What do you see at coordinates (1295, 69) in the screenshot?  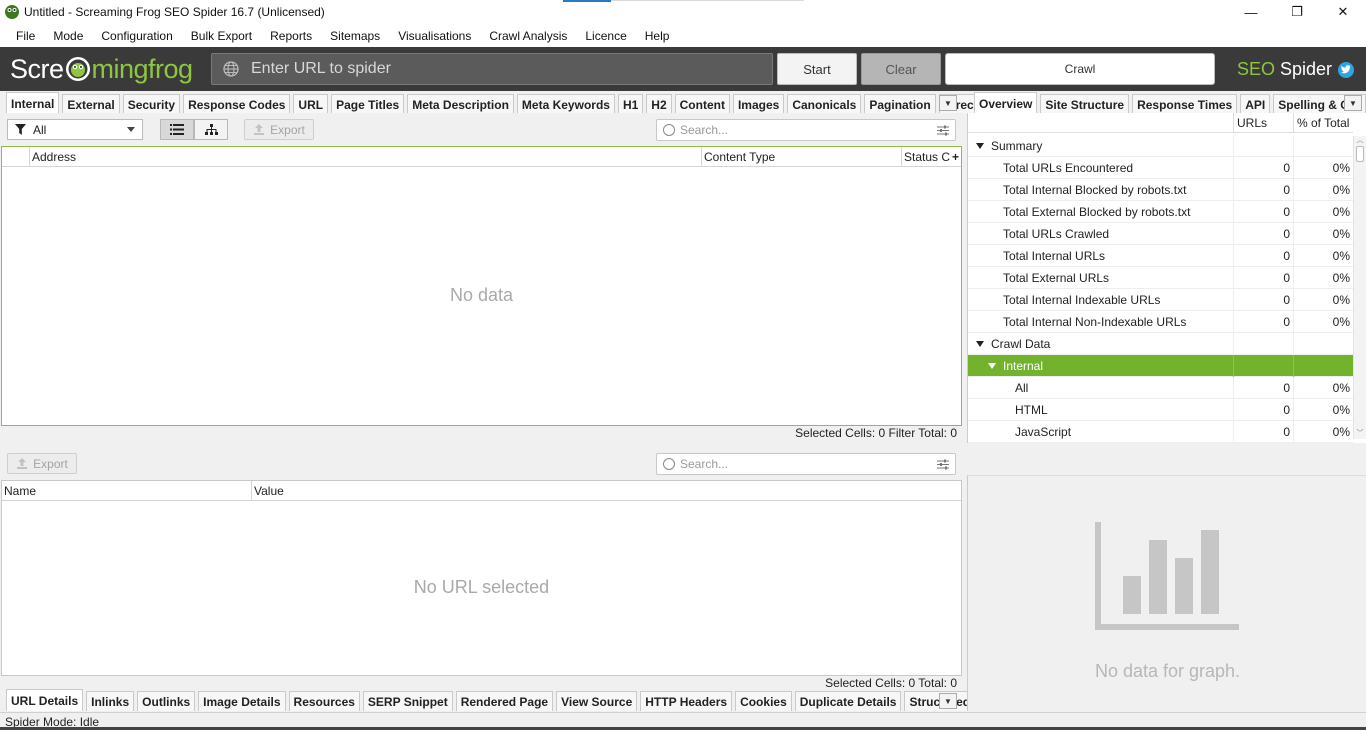 I see `seo-spider-brand: SEO Spider` at bounding box center [1295, 69].